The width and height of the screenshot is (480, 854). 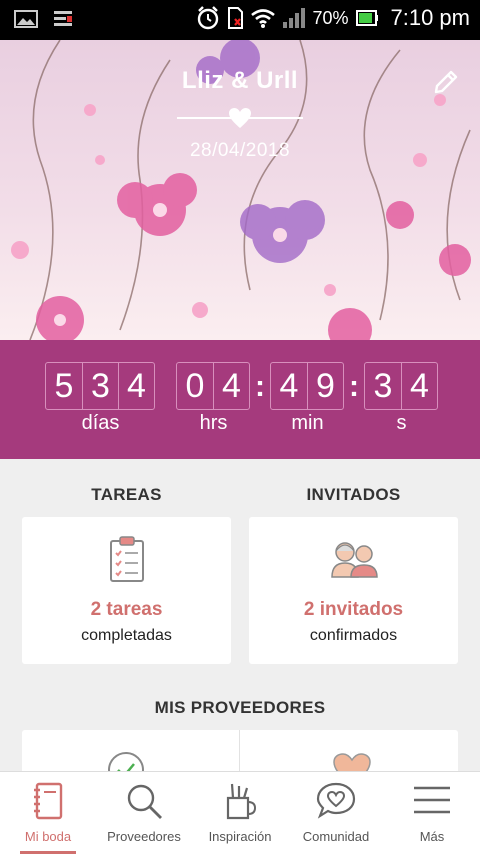 I want to click on tasks-card: 2 tareas completadas, so click(x=126, y=590).